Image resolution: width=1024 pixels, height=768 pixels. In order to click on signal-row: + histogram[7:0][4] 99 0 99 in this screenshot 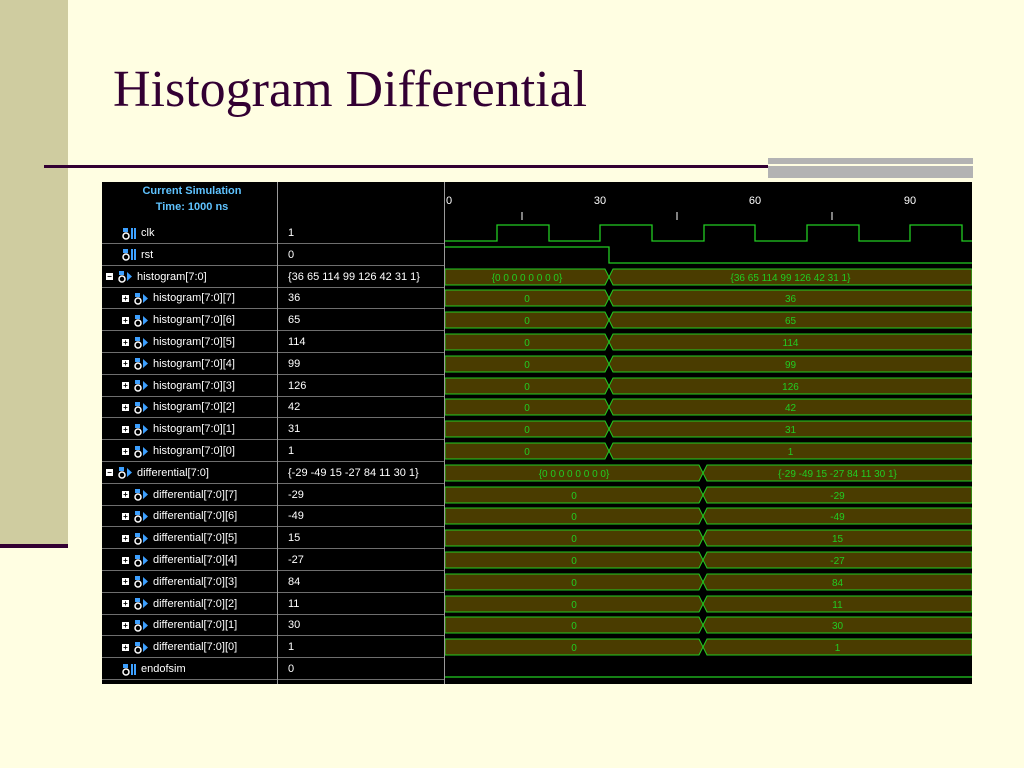, I will do `click(537, 364)`.